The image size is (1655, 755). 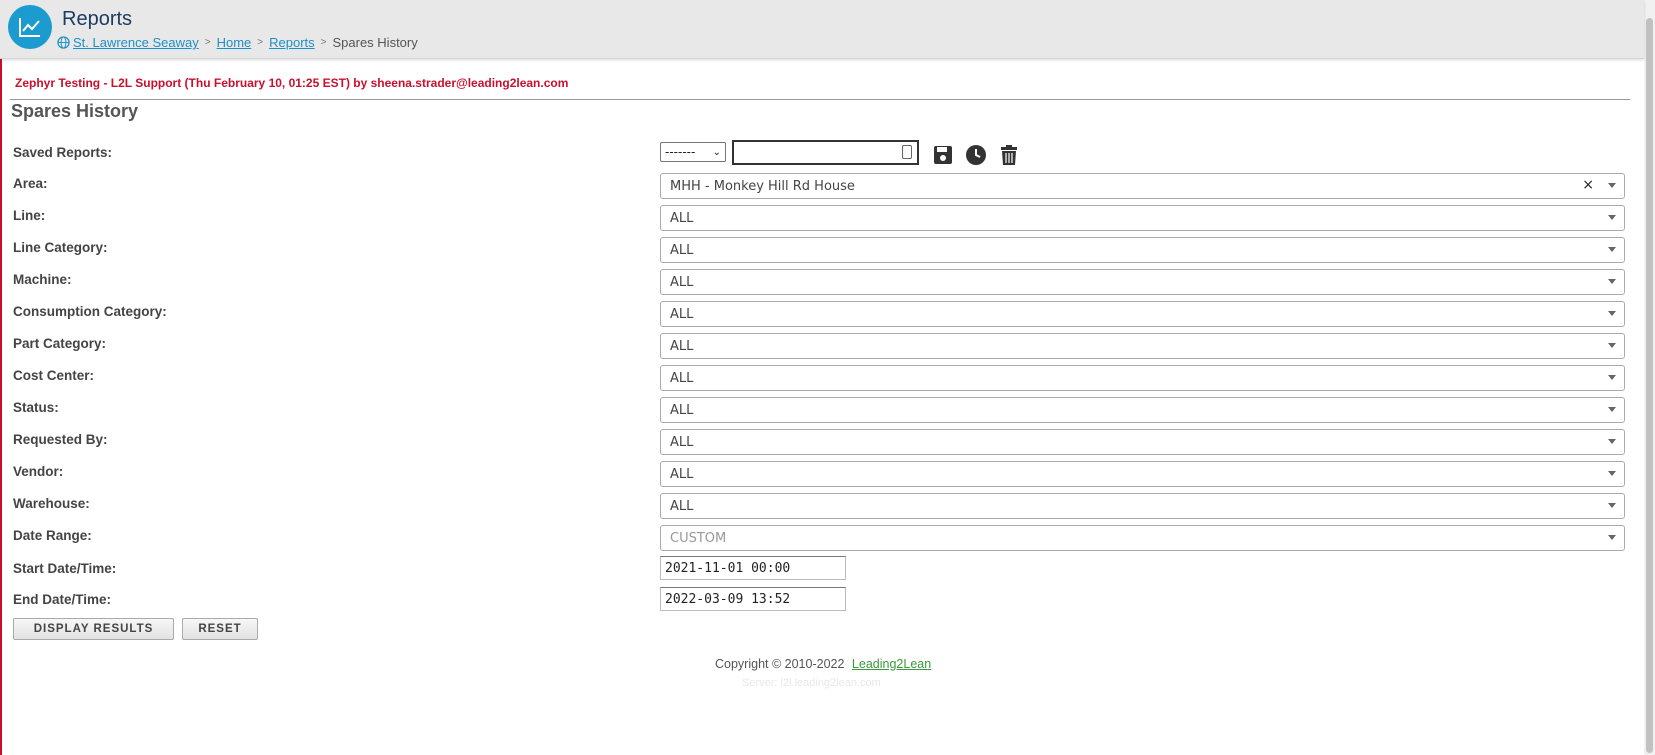 What do you see at coordinates (1142, 410) in the screenshot?
I see `status-select: ALL` at bounding box center [1142, 410].